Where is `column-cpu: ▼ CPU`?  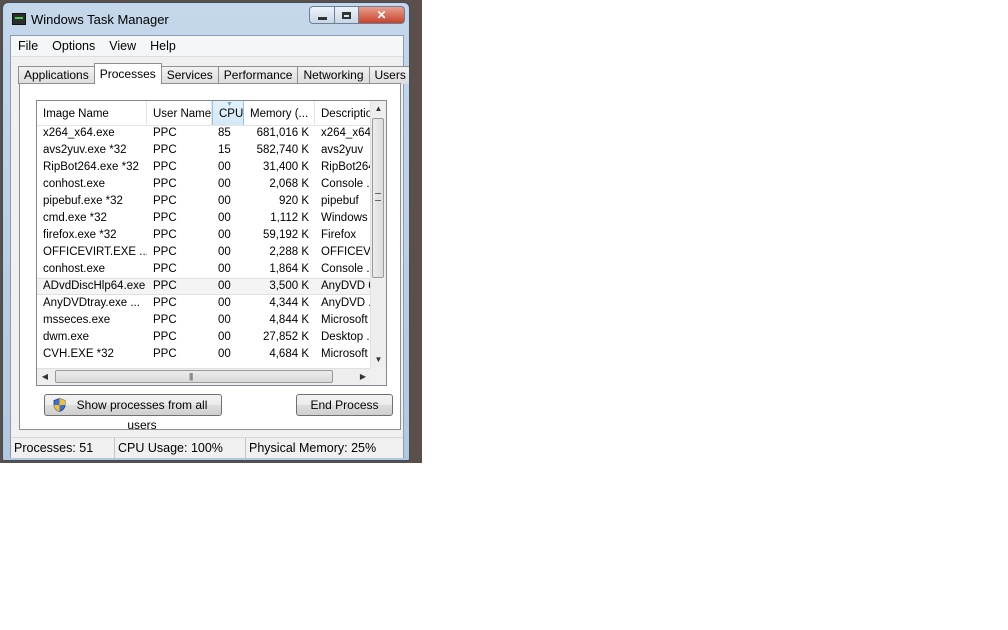
column-cpu: ▼ CPU is located at coordinates (228, 113).